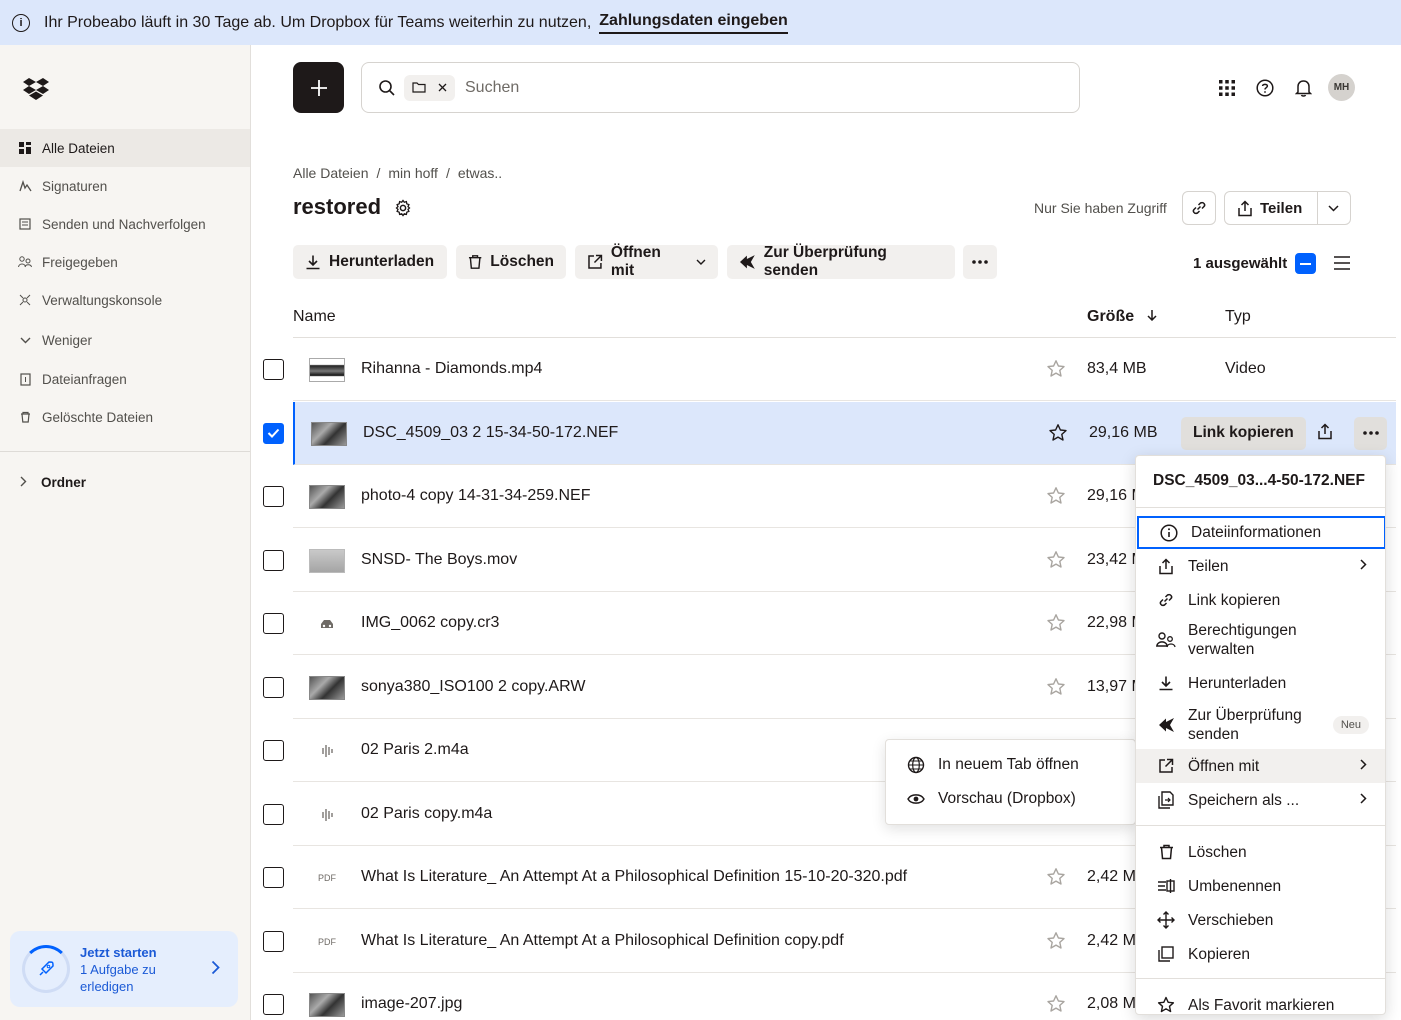  Describe the element at coordinates (125, 262) in the screenshot. I see `sidebar-item-shared: Freigegeben` at that location.